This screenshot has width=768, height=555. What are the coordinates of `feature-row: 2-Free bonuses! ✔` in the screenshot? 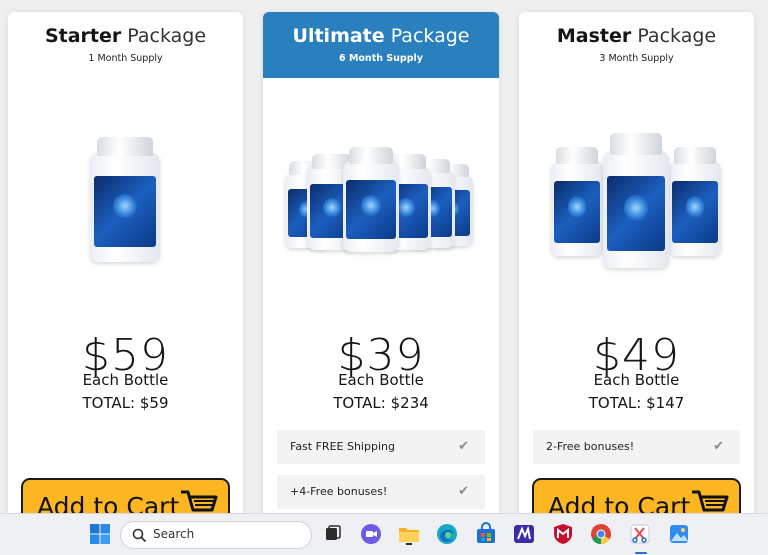 It's located at (636, 447).